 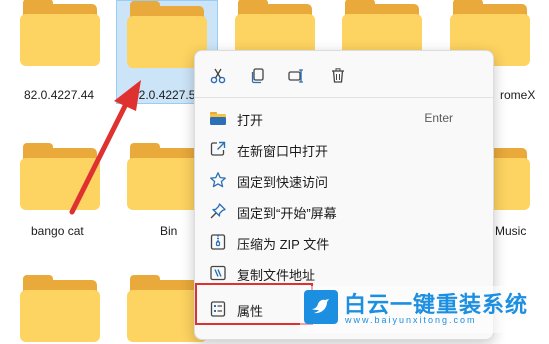 What do you see at coordinates (250, 120) in the screenshot?
I see `menu-item-label: 打开` at bounding box center [250, 120].